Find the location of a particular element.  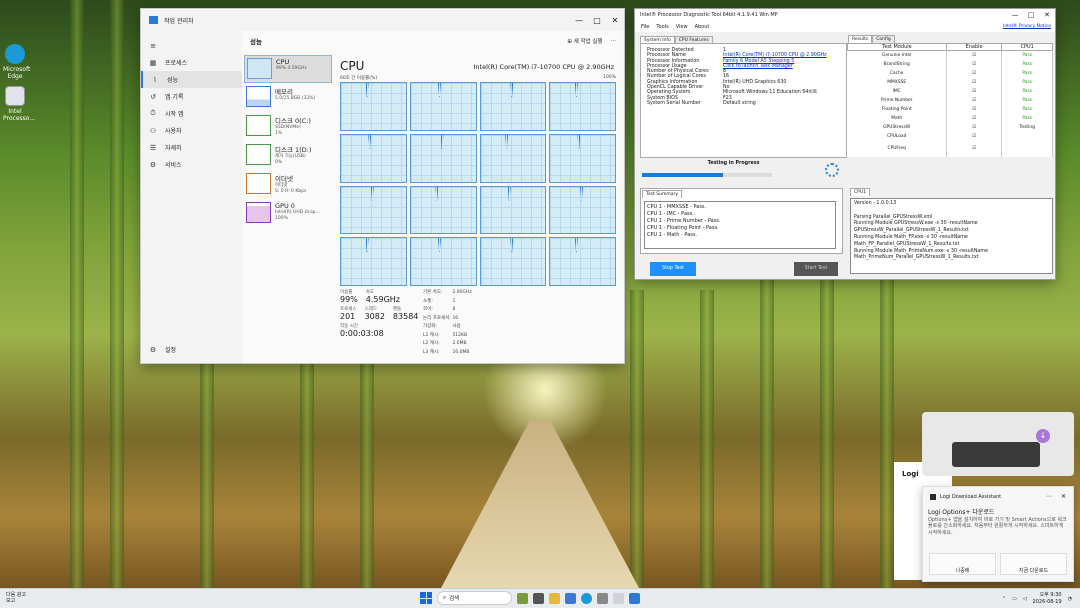

clock: 오후 9:30 2026-08-19 is located at coordinates (1047, 598).